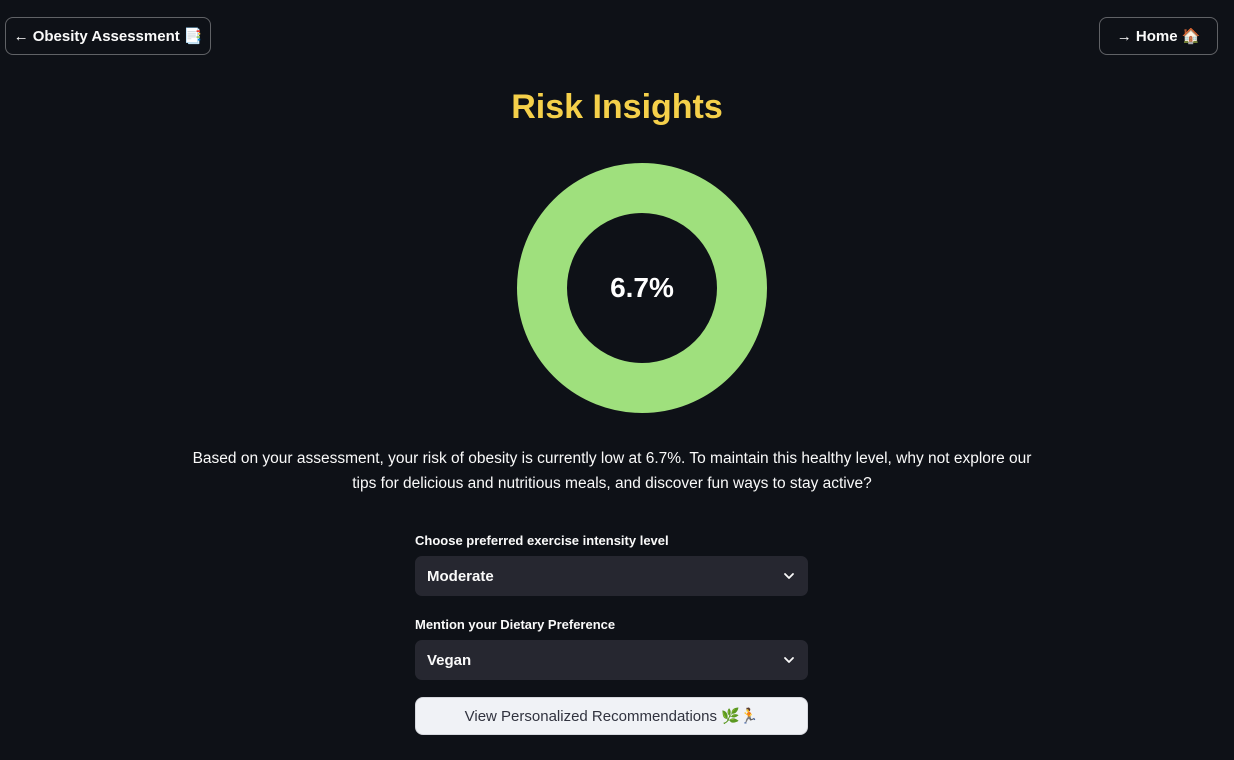 Image resolution: width=1234 pixels, height=760 pixels. Describe the element at coordinates (96, 36) in the screenshot. I see `back-button-label: ← Obesity Assessment` at that location.